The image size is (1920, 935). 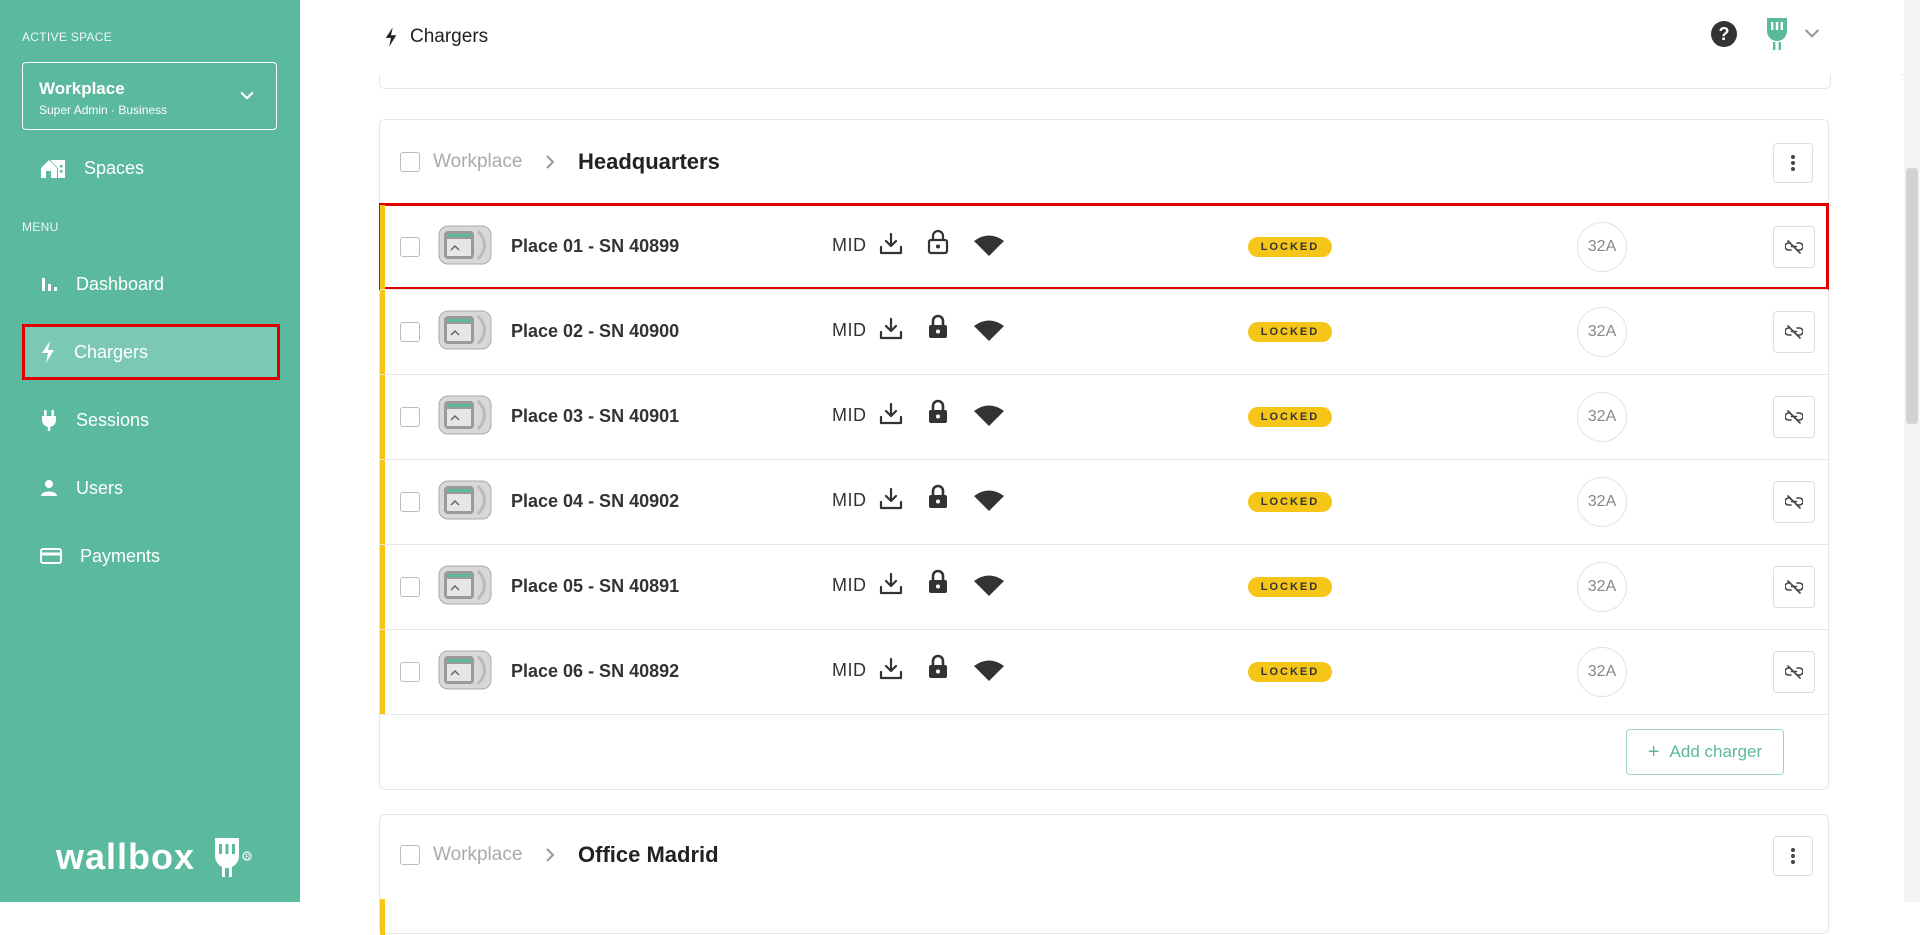 What do you see at coordinates (1104, 501) in the screenshot?
I see `charger-row: Place 04 - SN 40902 MID LOCKED 32A` at bounding box center [1104, 501].